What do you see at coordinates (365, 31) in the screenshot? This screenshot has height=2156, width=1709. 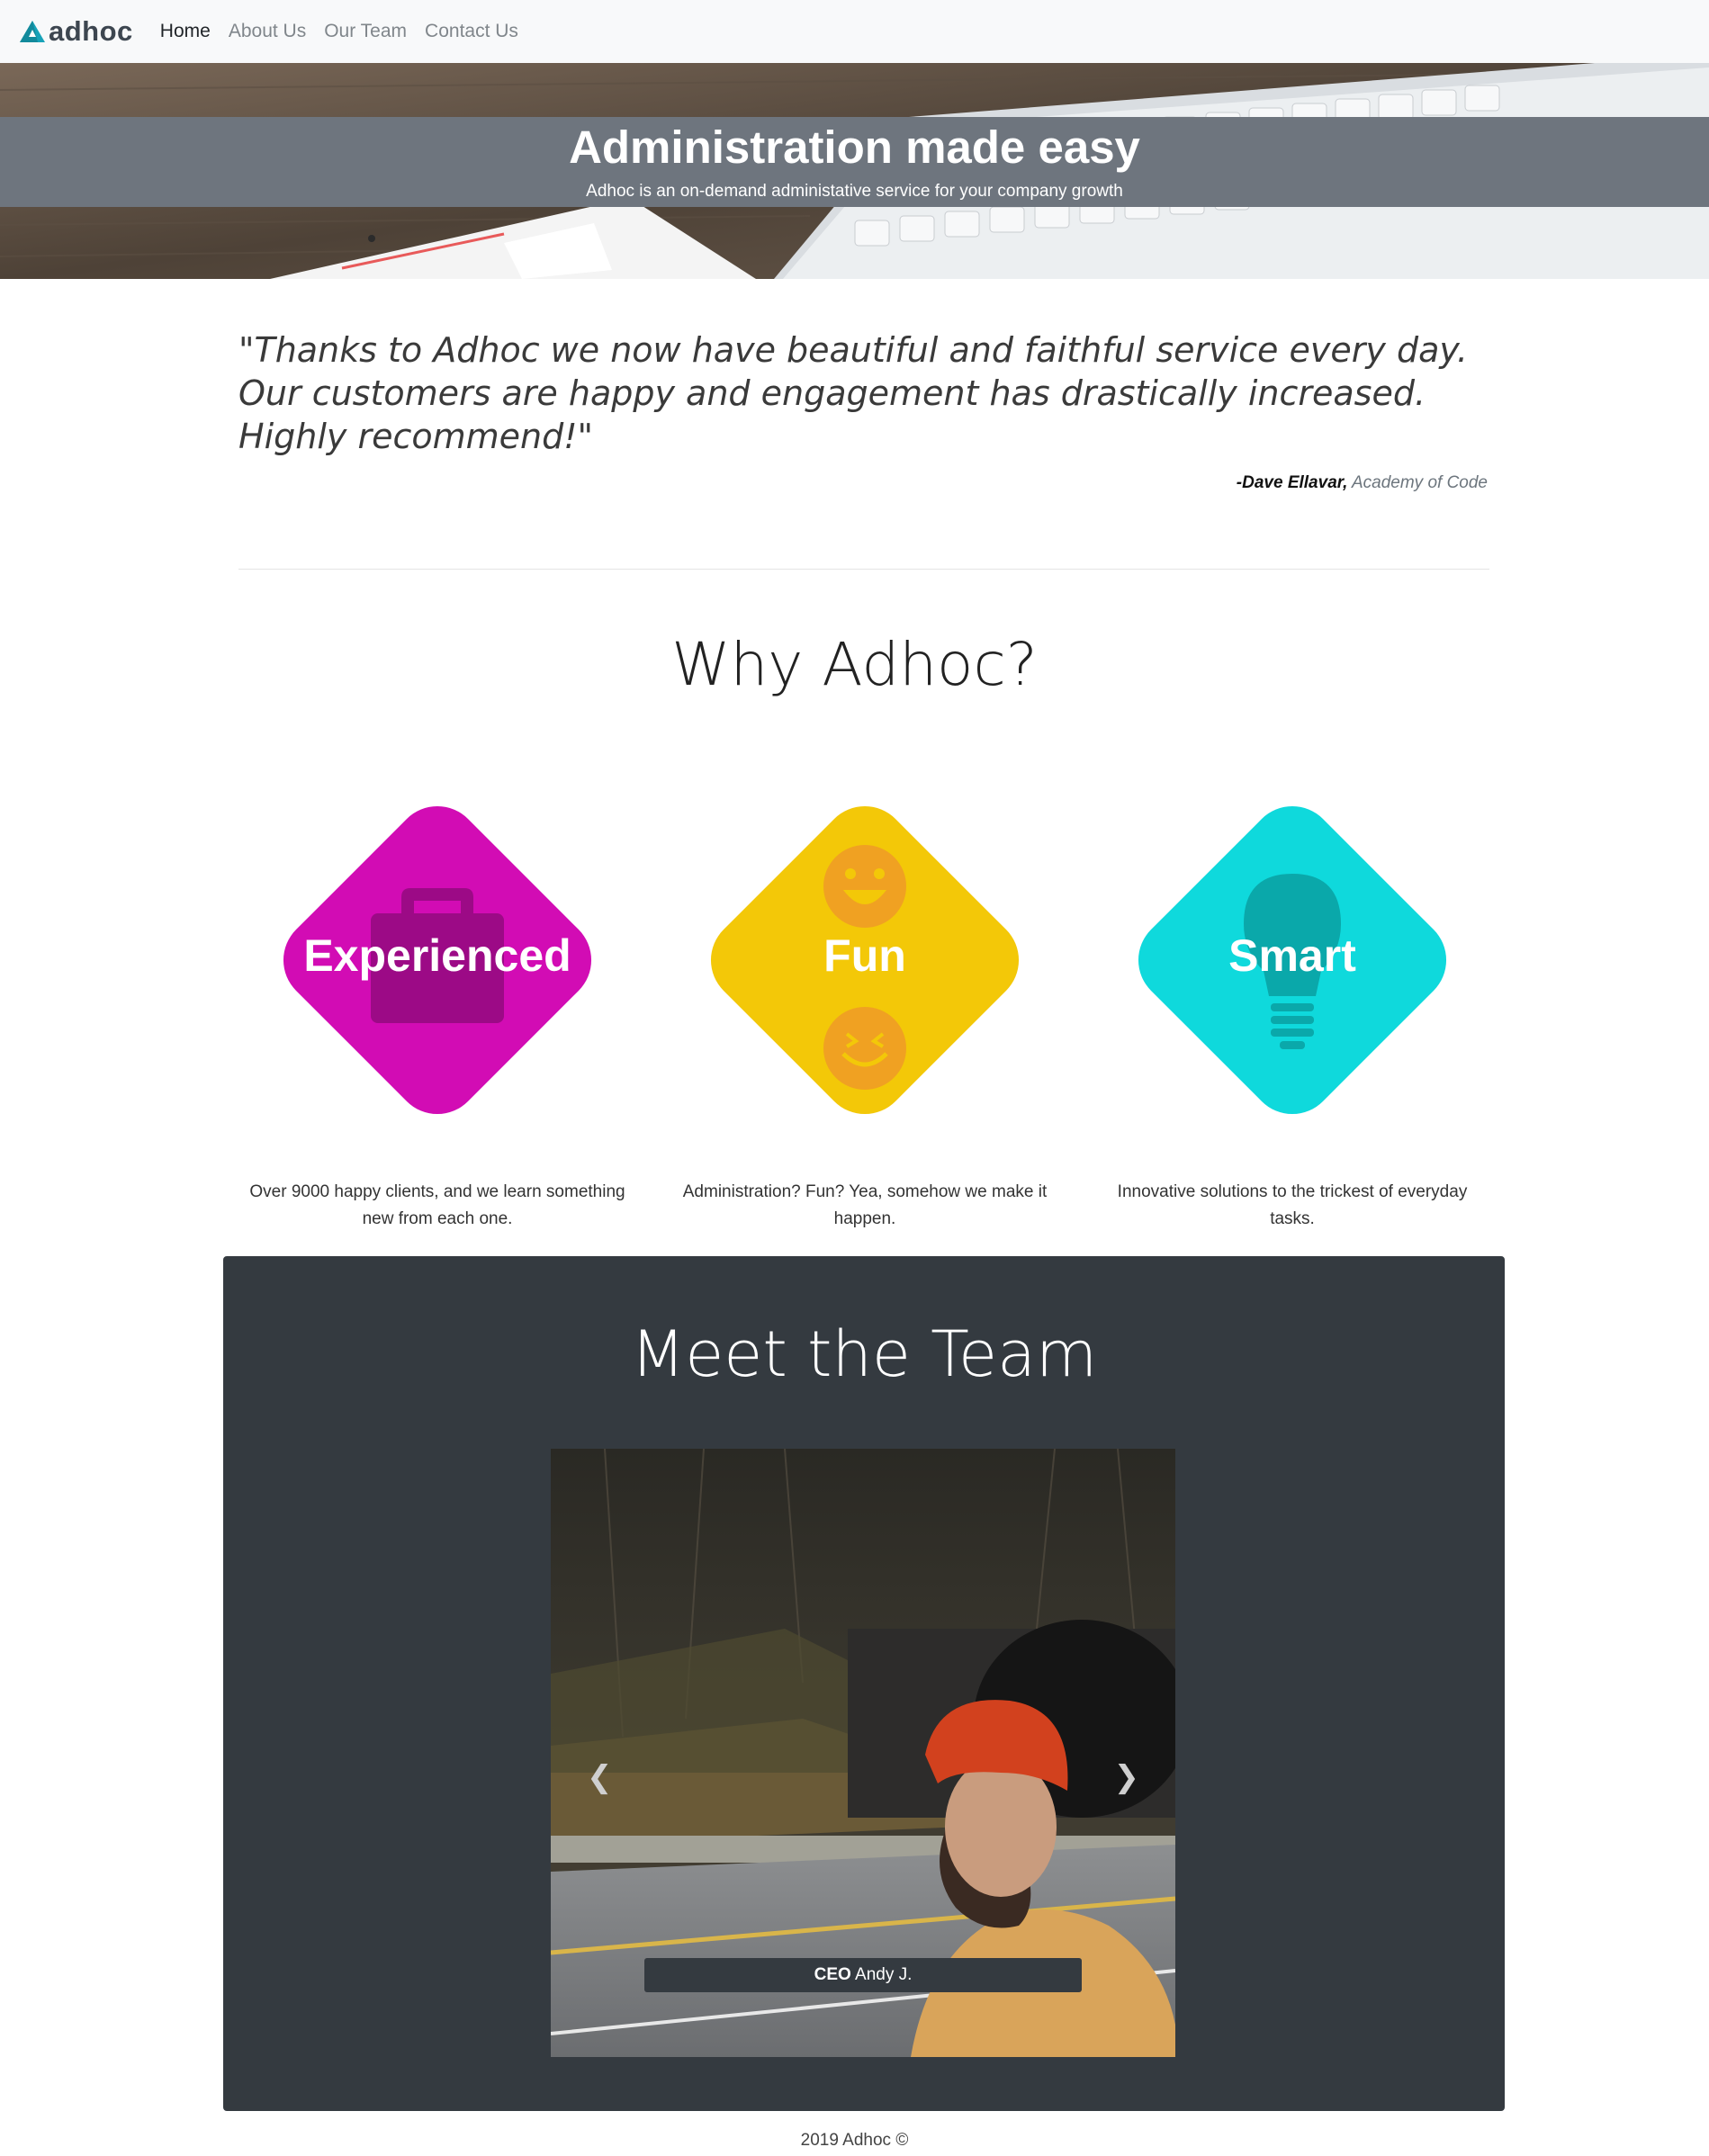 I see `nav-our-team: Our Team` at bounding box center [365, 31].